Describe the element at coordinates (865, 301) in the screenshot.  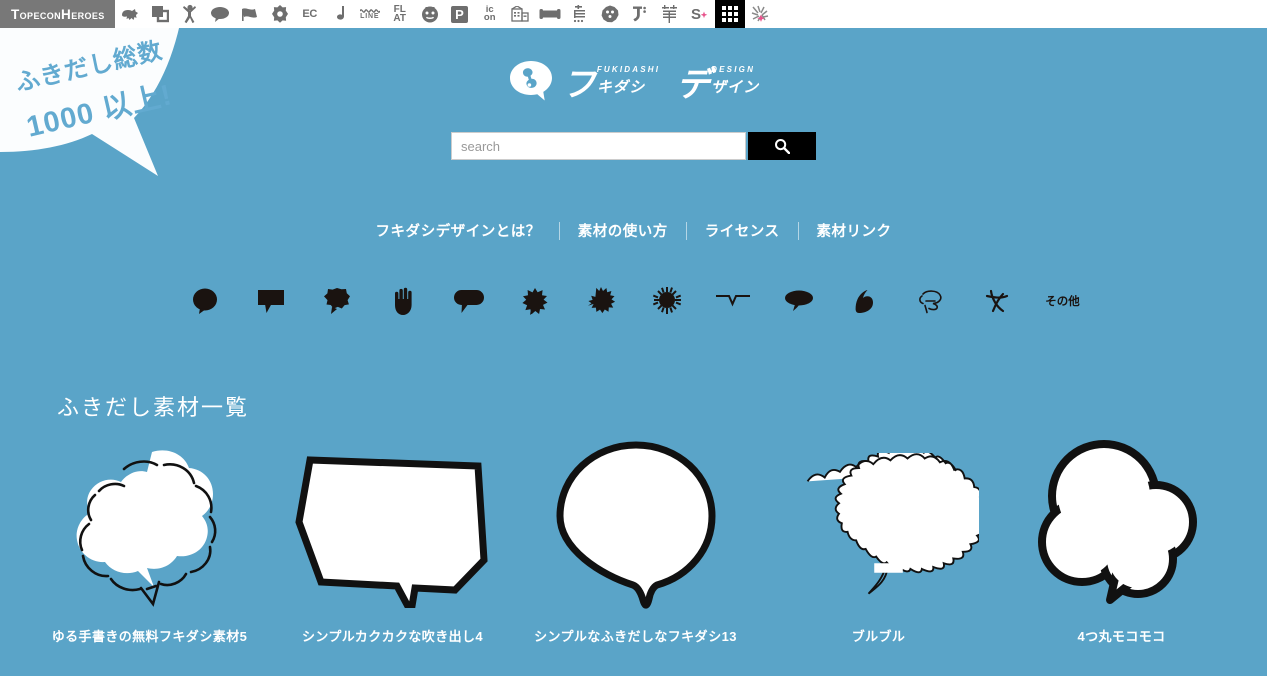
I see `thumbs-up-icon` at that location.